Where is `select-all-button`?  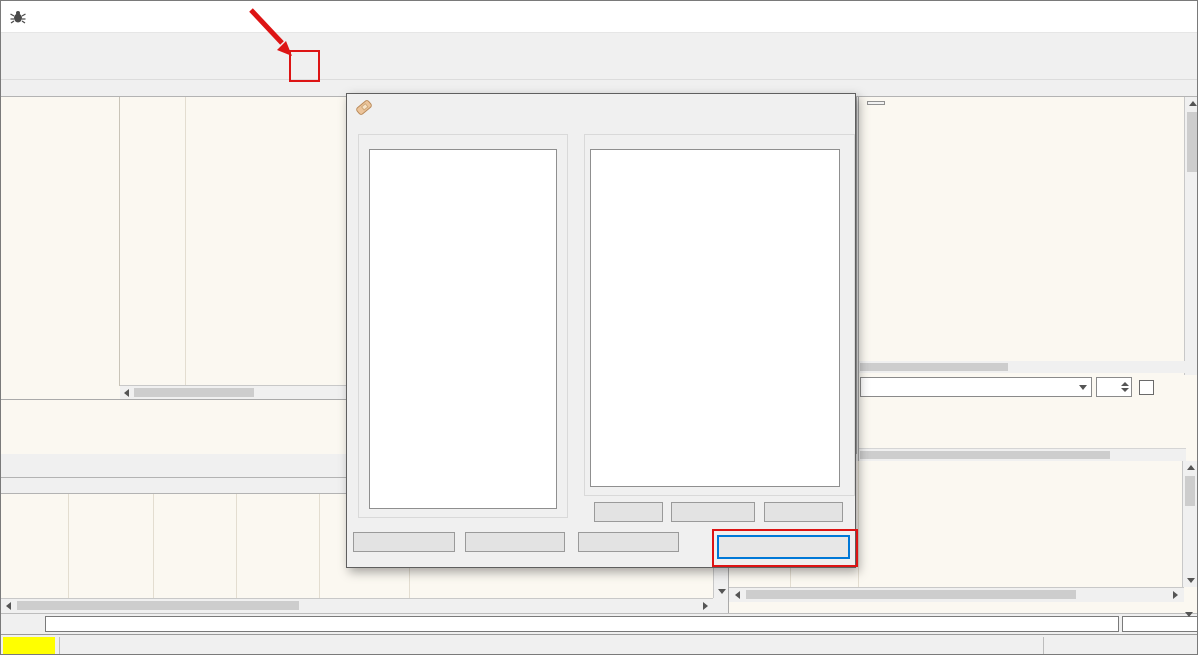 select-all-button is located at coordinates (628, 512).